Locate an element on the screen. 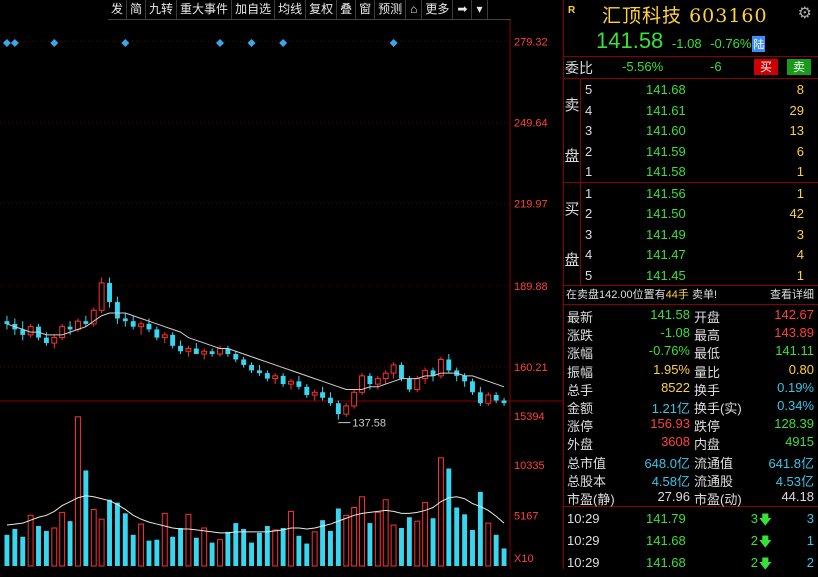  asks-row: 5 141.68 8 is located at coordinates (691, 89).